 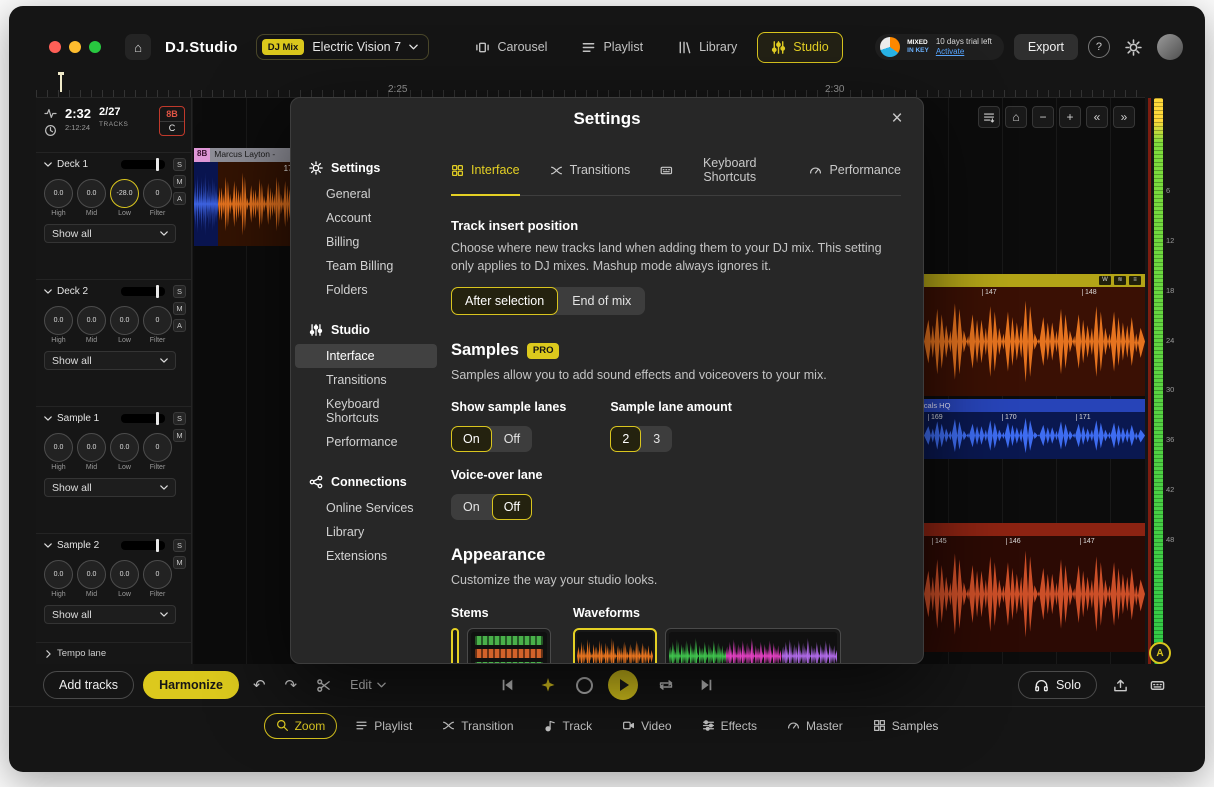 What do you see at coordinates (511, 47) in the screenshot?
I see `nav-carousel: Carousel` at bounding box center [511, 47].